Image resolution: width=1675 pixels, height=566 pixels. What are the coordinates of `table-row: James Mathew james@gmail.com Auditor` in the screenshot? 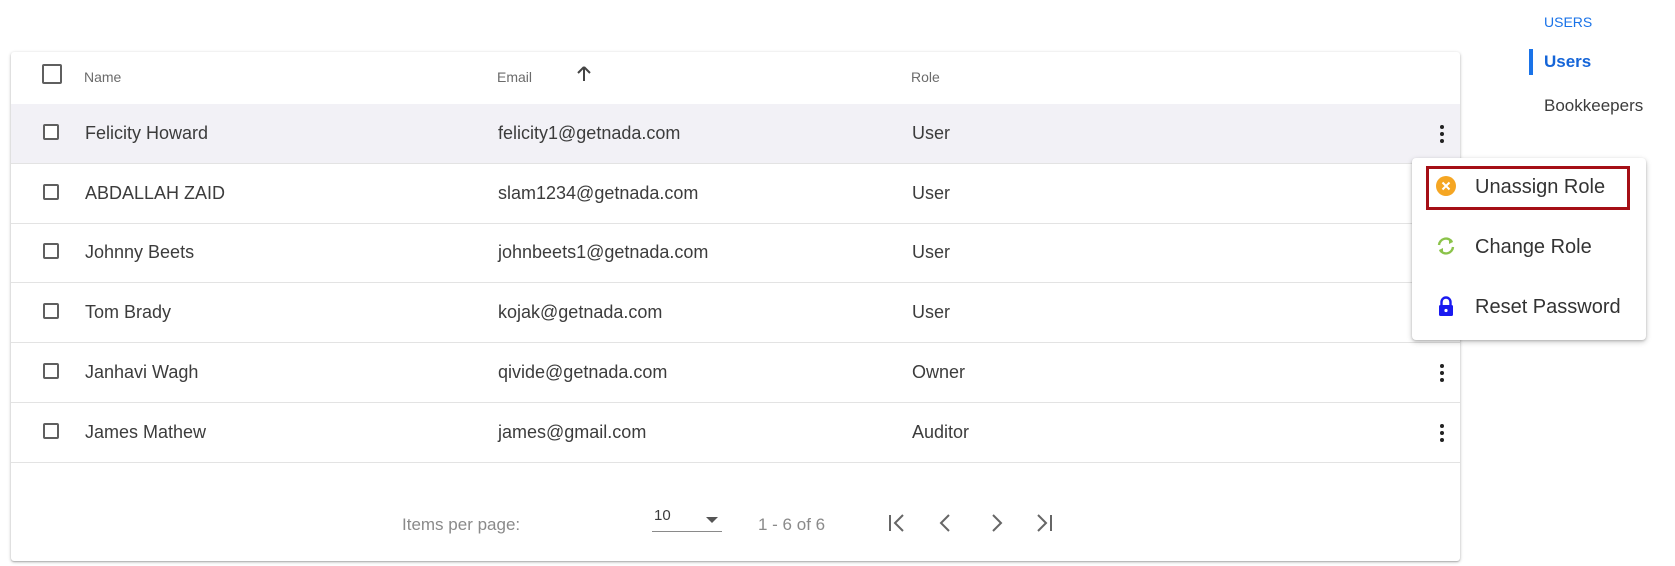 It's located at (735, 433).